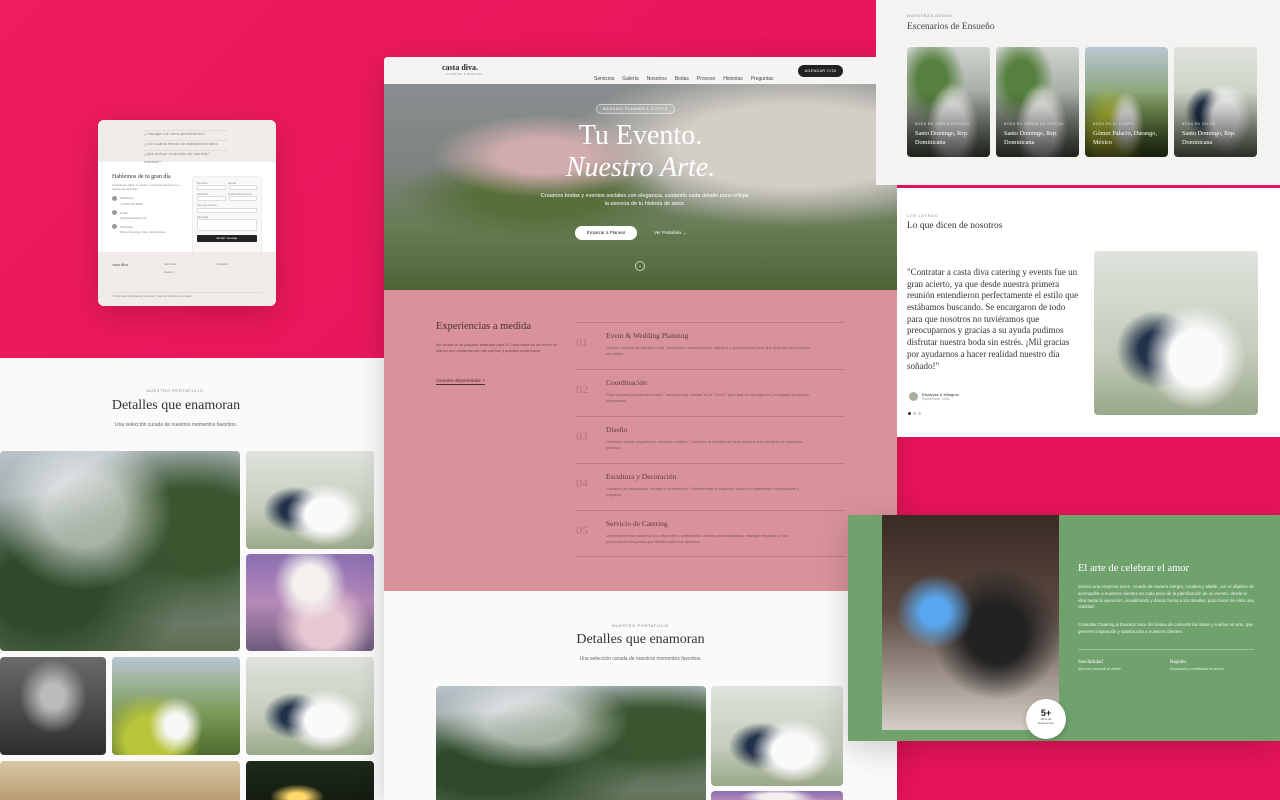  I want to click on name-field, so click(211, 188).